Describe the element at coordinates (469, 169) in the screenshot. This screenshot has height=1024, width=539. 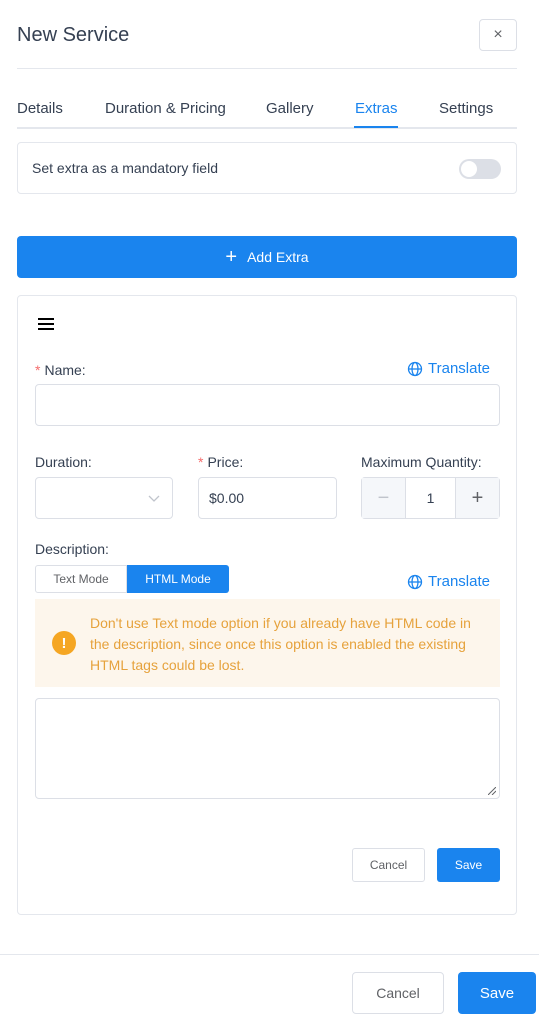
I see `toggle-knob` at that location.